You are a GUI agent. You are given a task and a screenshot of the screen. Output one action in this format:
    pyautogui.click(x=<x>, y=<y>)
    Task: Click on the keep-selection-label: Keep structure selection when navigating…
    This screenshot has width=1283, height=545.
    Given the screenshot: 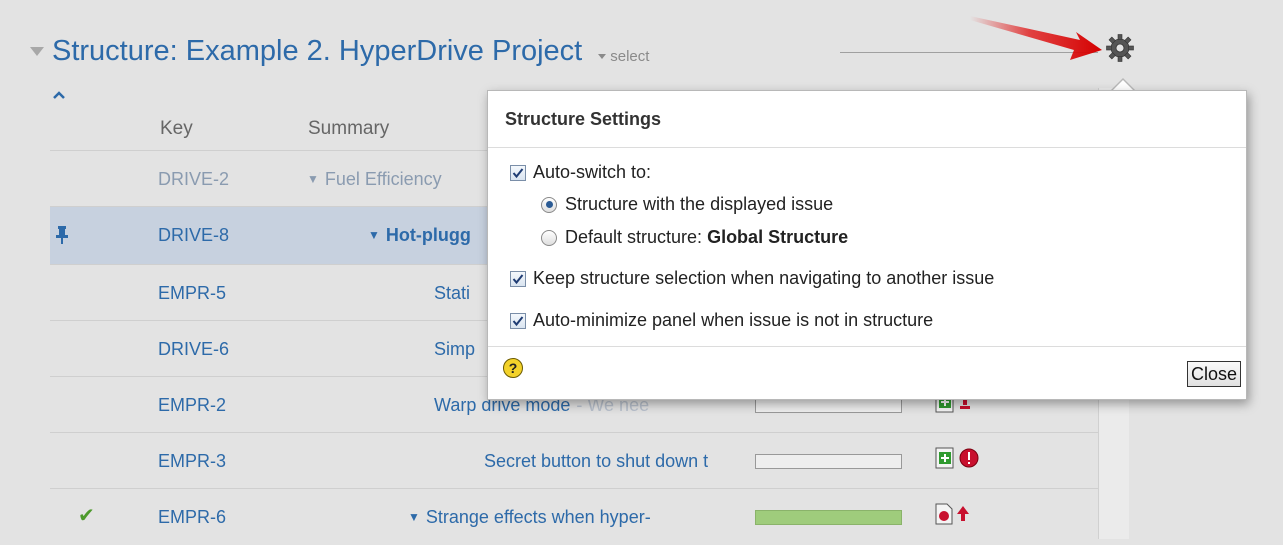 What is the action you would take?
    pyautogui.click(x=764, y=278)
    